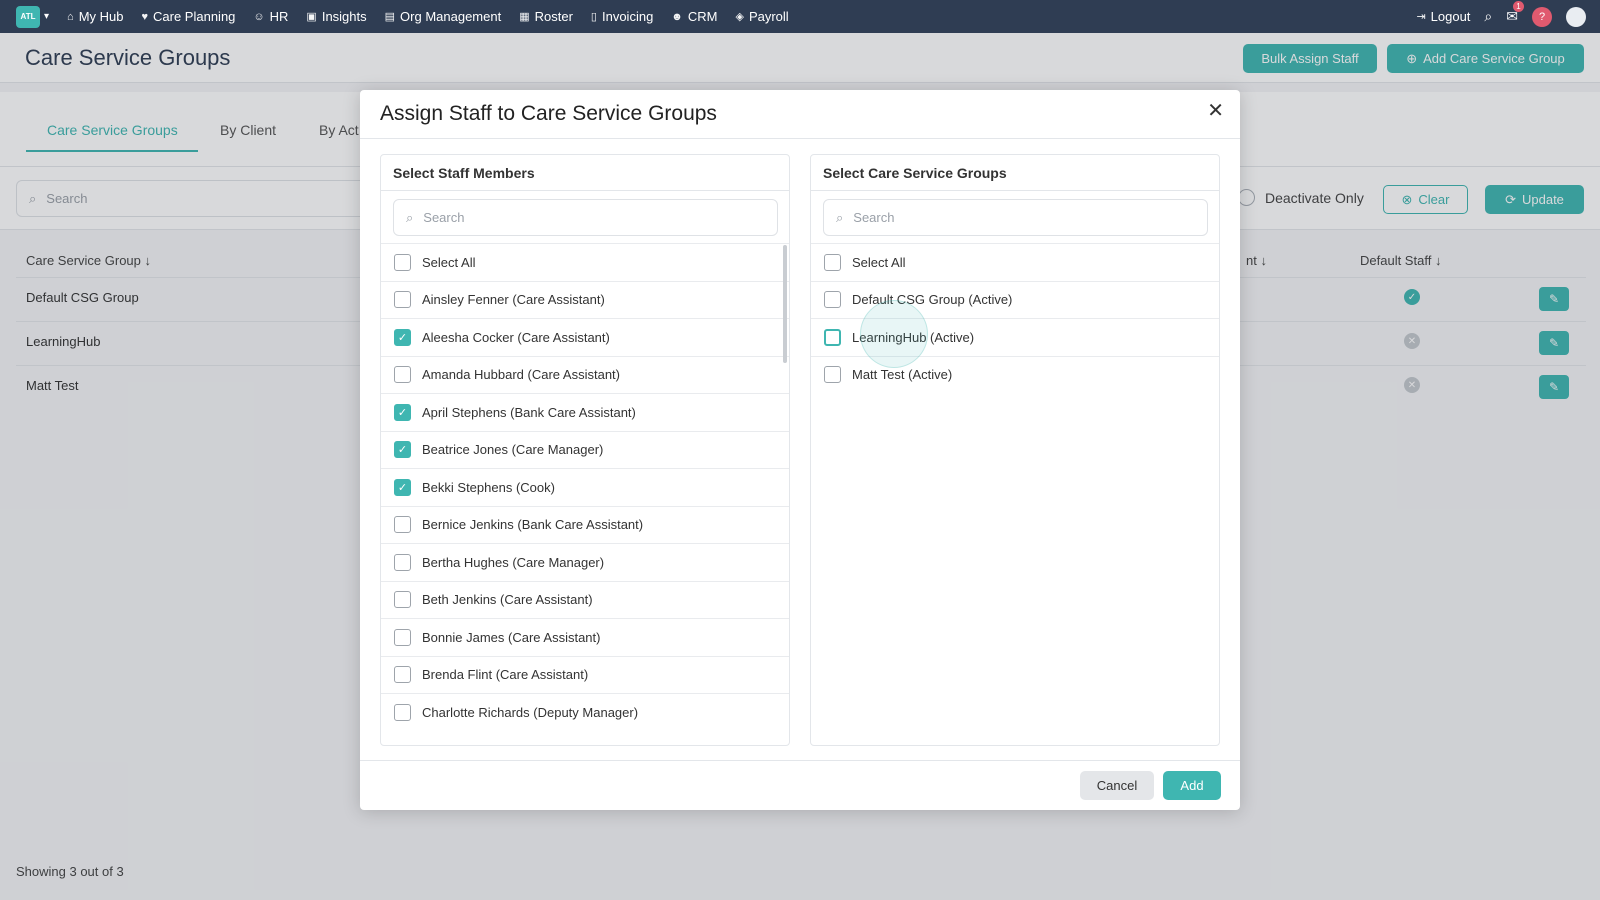 The height and width of the screenshot is (900, 1600). I want to click on nav-insights: ▣ Insights, so click(336, 16).